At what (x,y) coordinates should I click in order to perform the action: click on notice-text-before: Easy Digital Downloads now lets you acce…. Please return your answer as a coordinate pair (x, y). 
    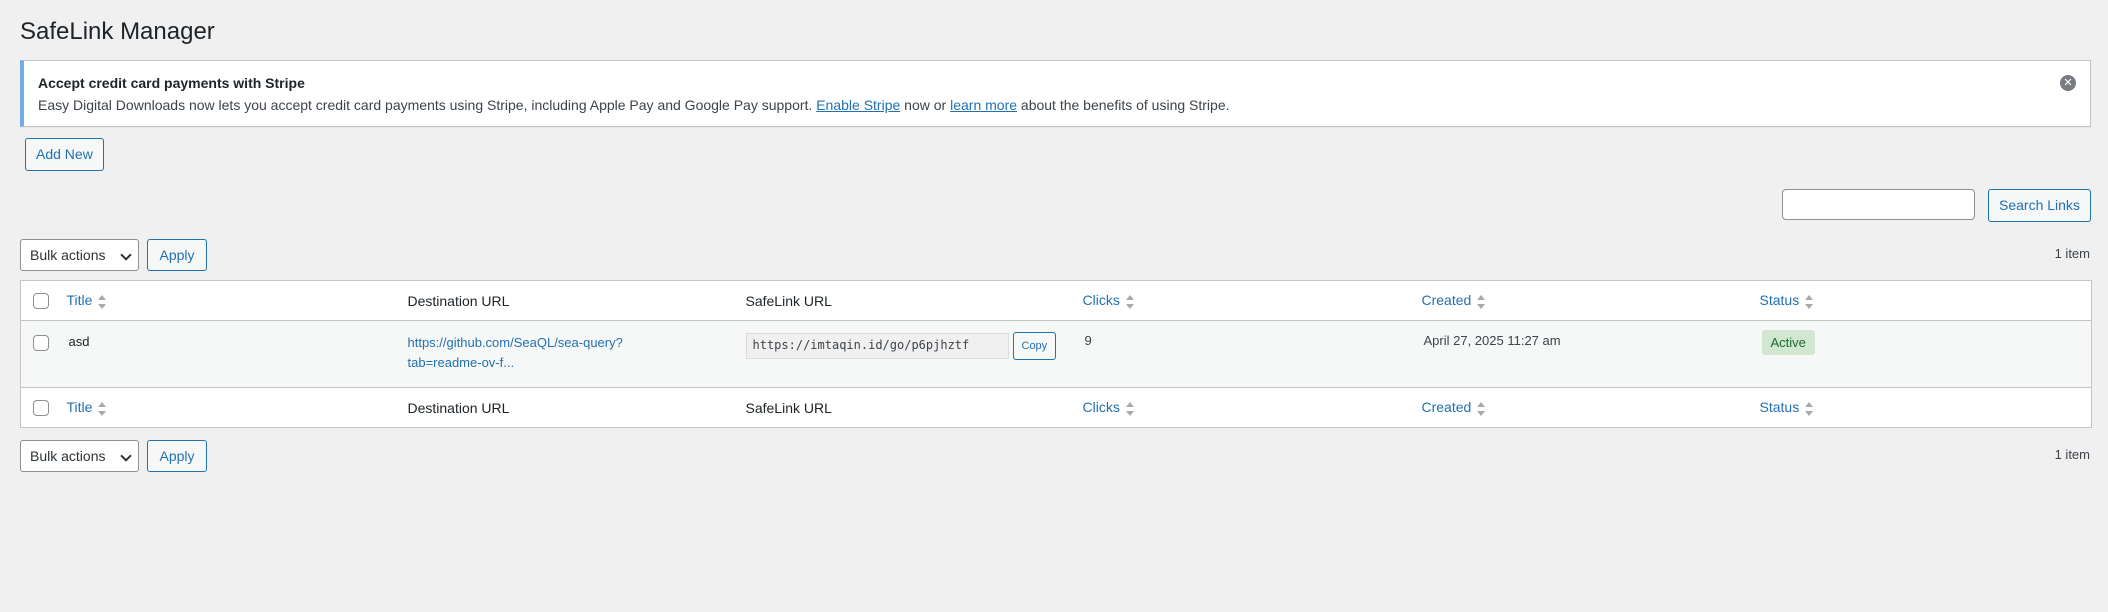
    Looking at the image, I should click on (425, 105).